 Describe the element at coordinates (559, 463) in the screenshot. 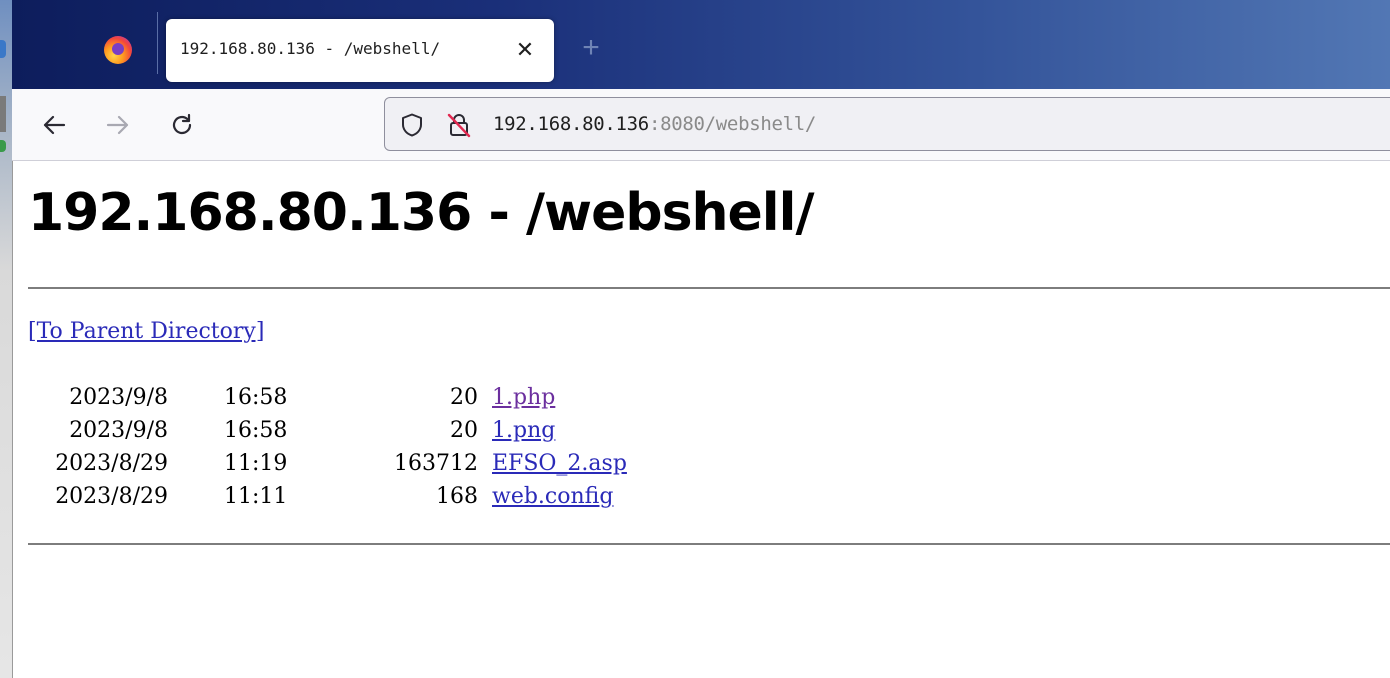

I see `file-link: EFSO_2.asp` at that location.